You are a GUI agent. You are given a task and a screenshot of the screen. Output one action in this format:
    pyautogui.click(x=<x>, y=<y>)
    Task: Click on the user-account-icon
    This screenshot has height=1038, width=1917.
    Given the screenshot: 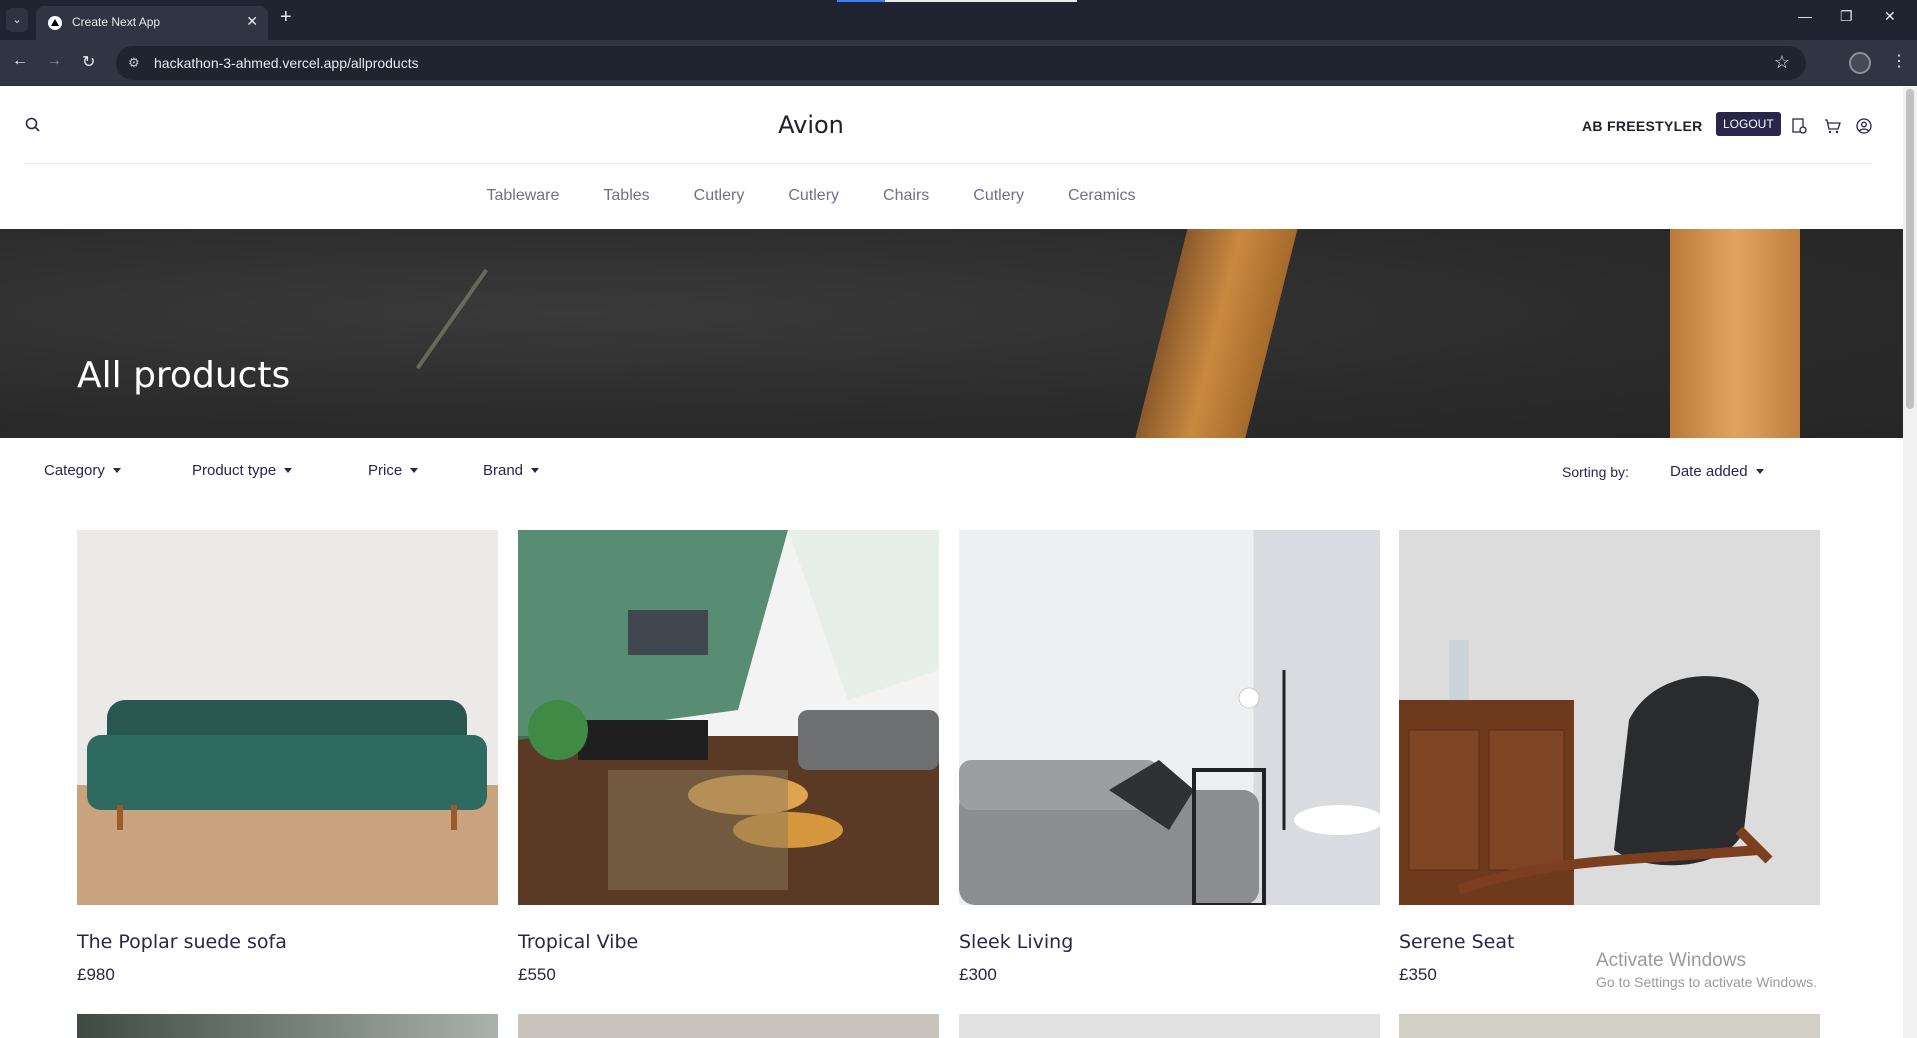 What is the action you would take?
    pyautogui.click(x=1864, y=126)
    